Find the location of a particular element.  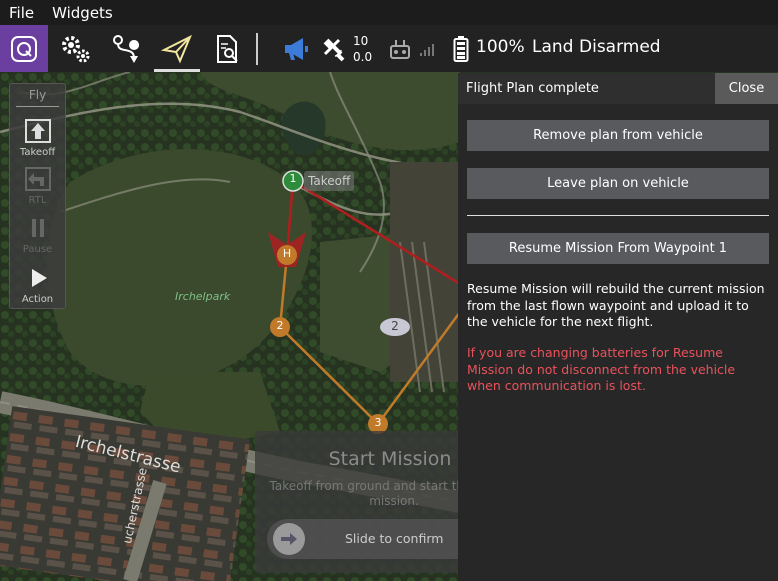

pause-icon is located at coordinates (37, 228).